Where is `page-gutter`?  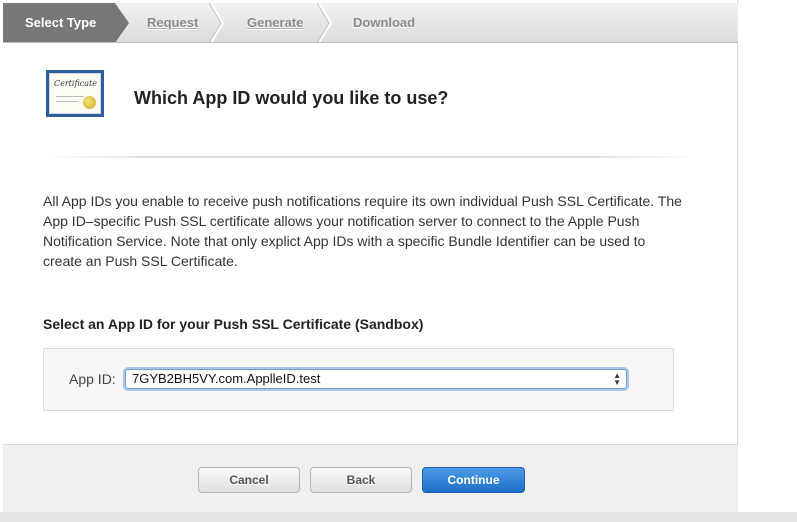
page-gutter is located at coordinates (767, 261).